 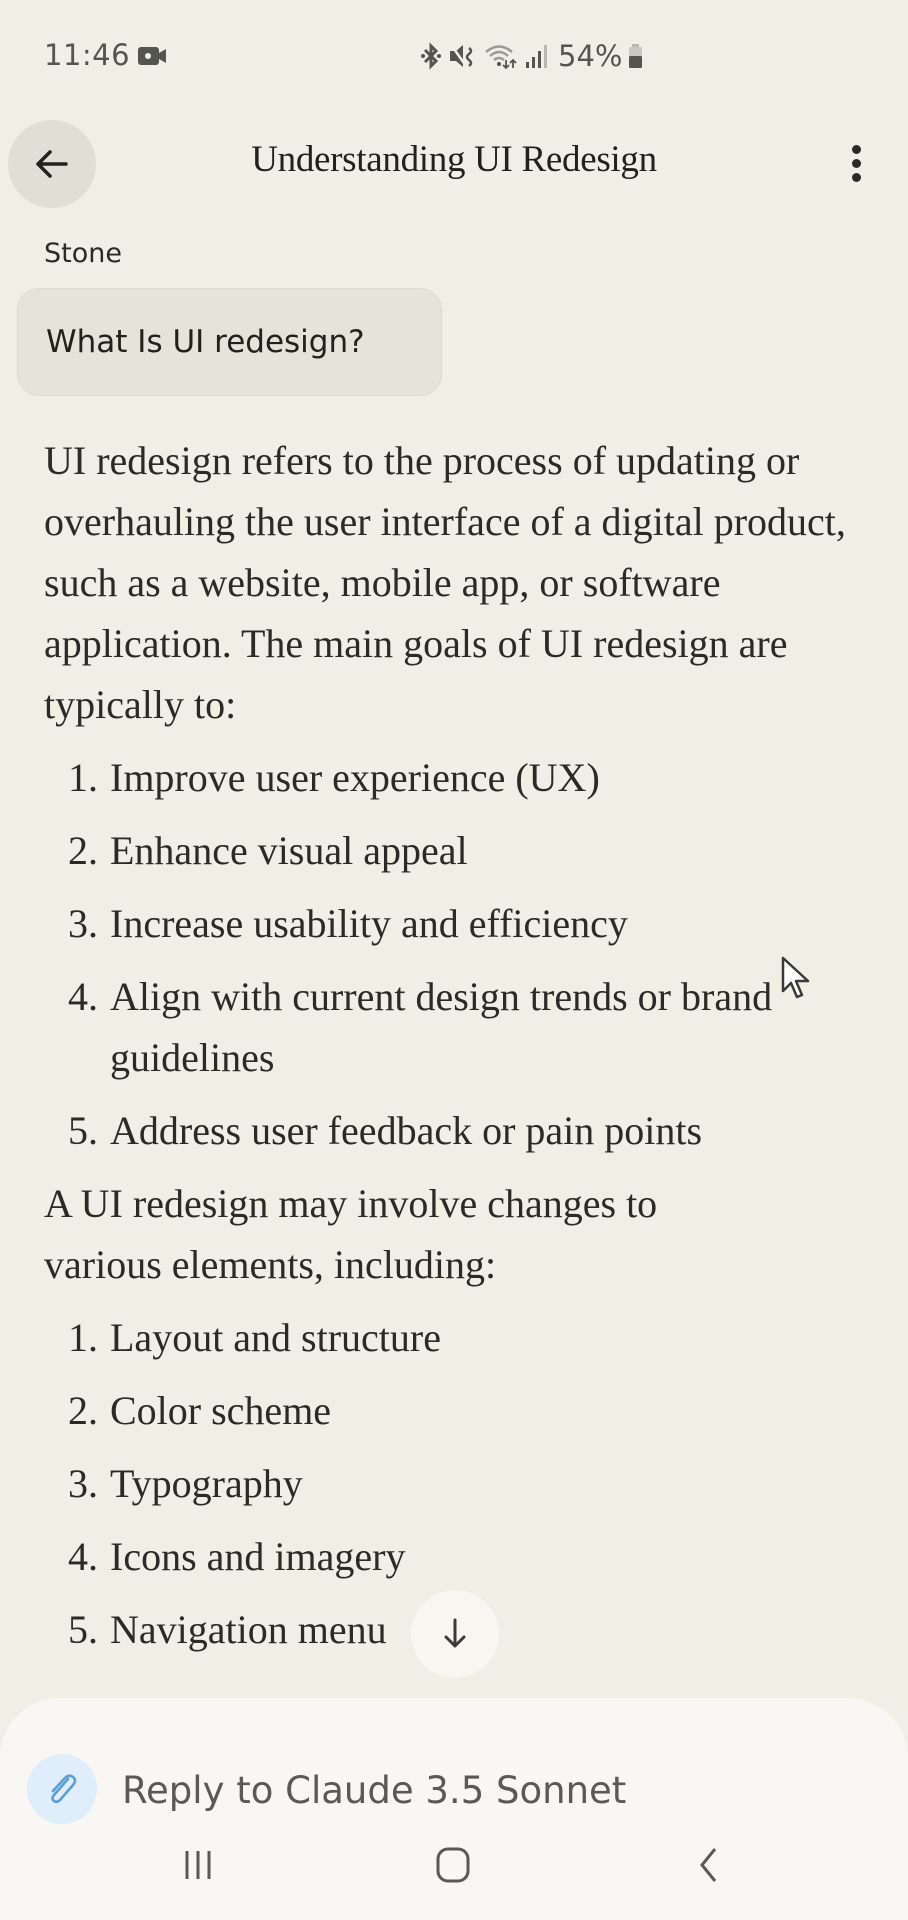 I want to click on more-vertical-icon, so click(x=856, y=149).